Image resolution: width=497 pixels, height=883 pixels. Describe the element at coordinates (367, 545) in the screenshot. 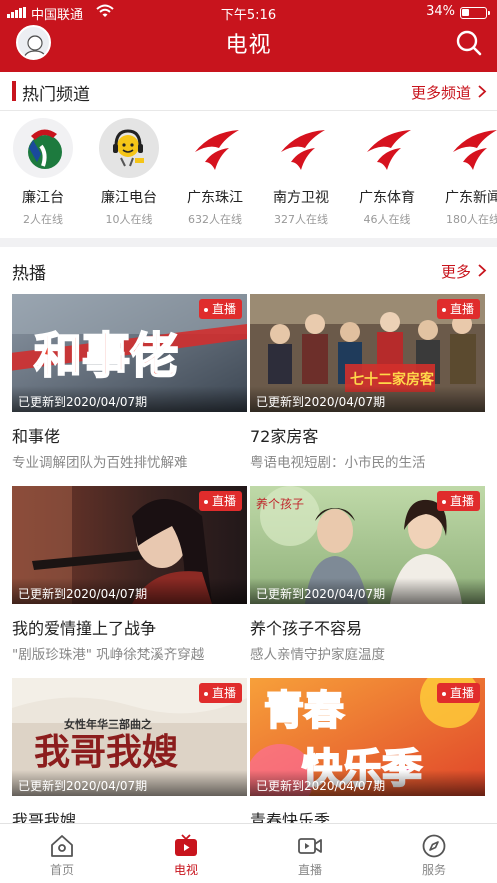

I see `show-thumbnail: 养个孩子 直播 已更新到2020/04/07期` at that location.